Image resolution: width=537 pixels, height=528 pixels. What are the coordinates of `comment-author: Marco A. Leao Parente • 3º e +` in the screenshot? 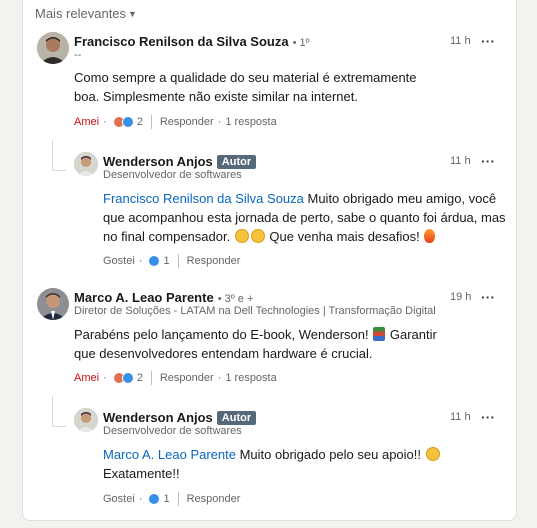 It's located at (163, 297).